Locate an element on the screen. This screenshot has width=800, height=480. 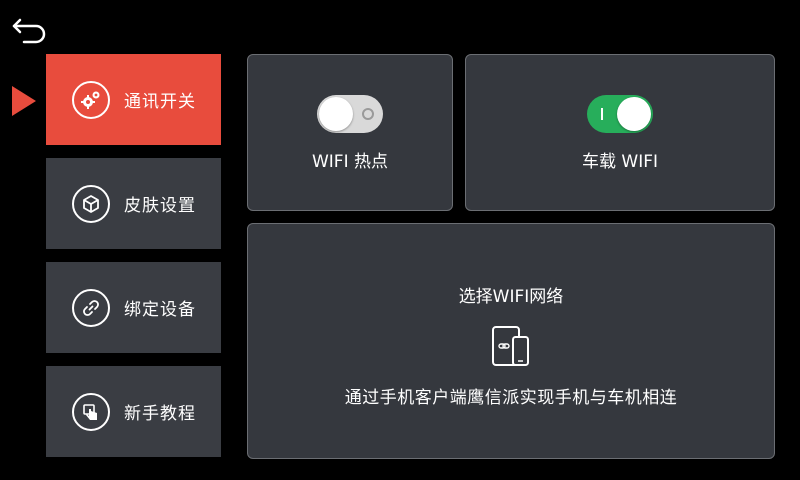
sidebar-item-comm-switch: 通讯开关 is located at coordinates (133, 99).